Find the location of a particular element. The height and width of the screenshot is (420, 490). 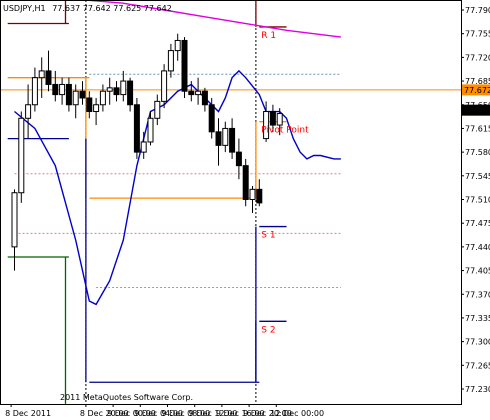

chart-header: USDJPY,H1 77.637 77.642 77.625 77.642 is located at coordinates (87, 8).